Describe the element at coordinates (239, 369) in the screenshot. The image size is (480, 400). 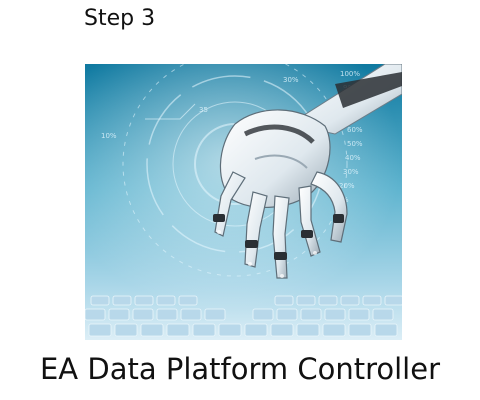
I see `caption-title: EA Data Platform Controller` at that location.